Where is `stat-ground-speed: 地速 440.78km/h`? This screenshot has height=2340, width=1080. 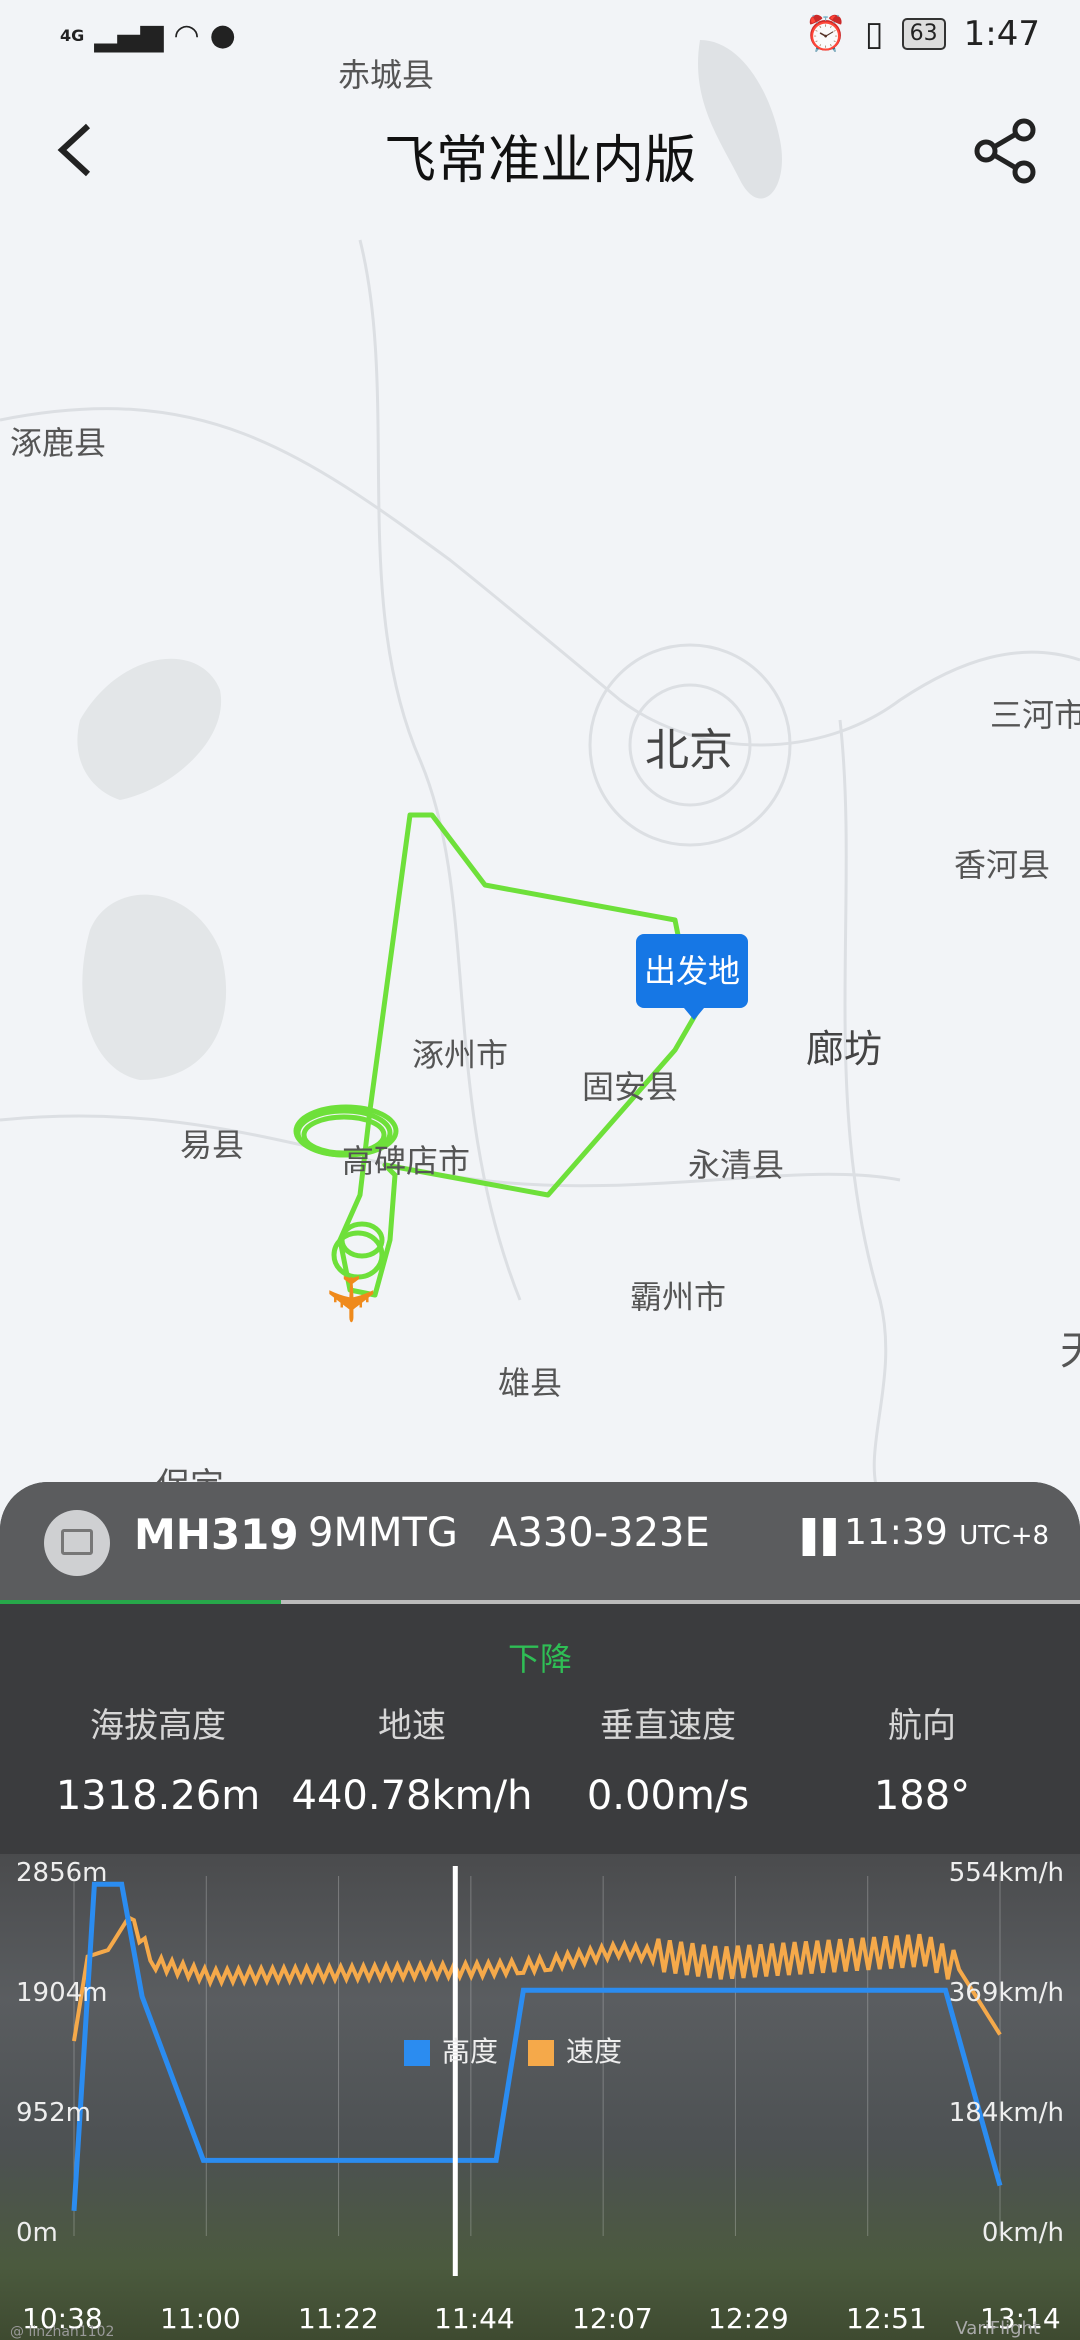 stat-ground-speed: 地速 440.78km/h is located at coordinates (412, 1758).